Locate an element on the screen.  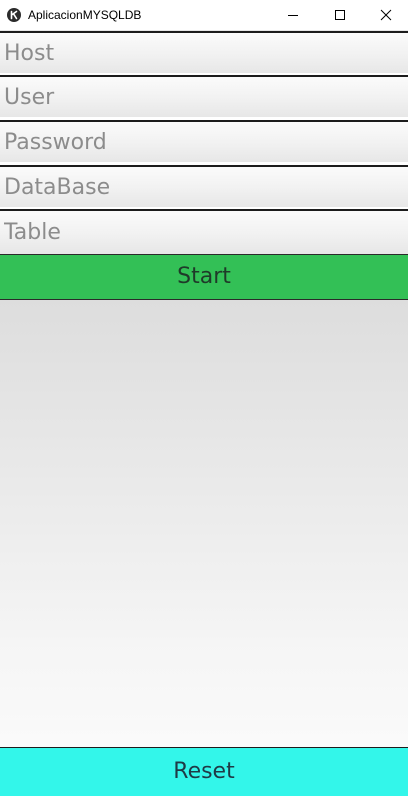
window-title: AplicacionMYSQLDB is located at coordinates (85, 15).